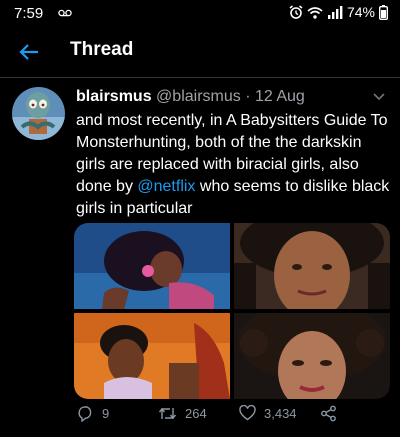 The width and height of the screenshot is (400, 437). What do you see at coordinates (198, 96) in the screenshot?
I see `user-handle: @blairsmus` at bounding box center [198, 96].